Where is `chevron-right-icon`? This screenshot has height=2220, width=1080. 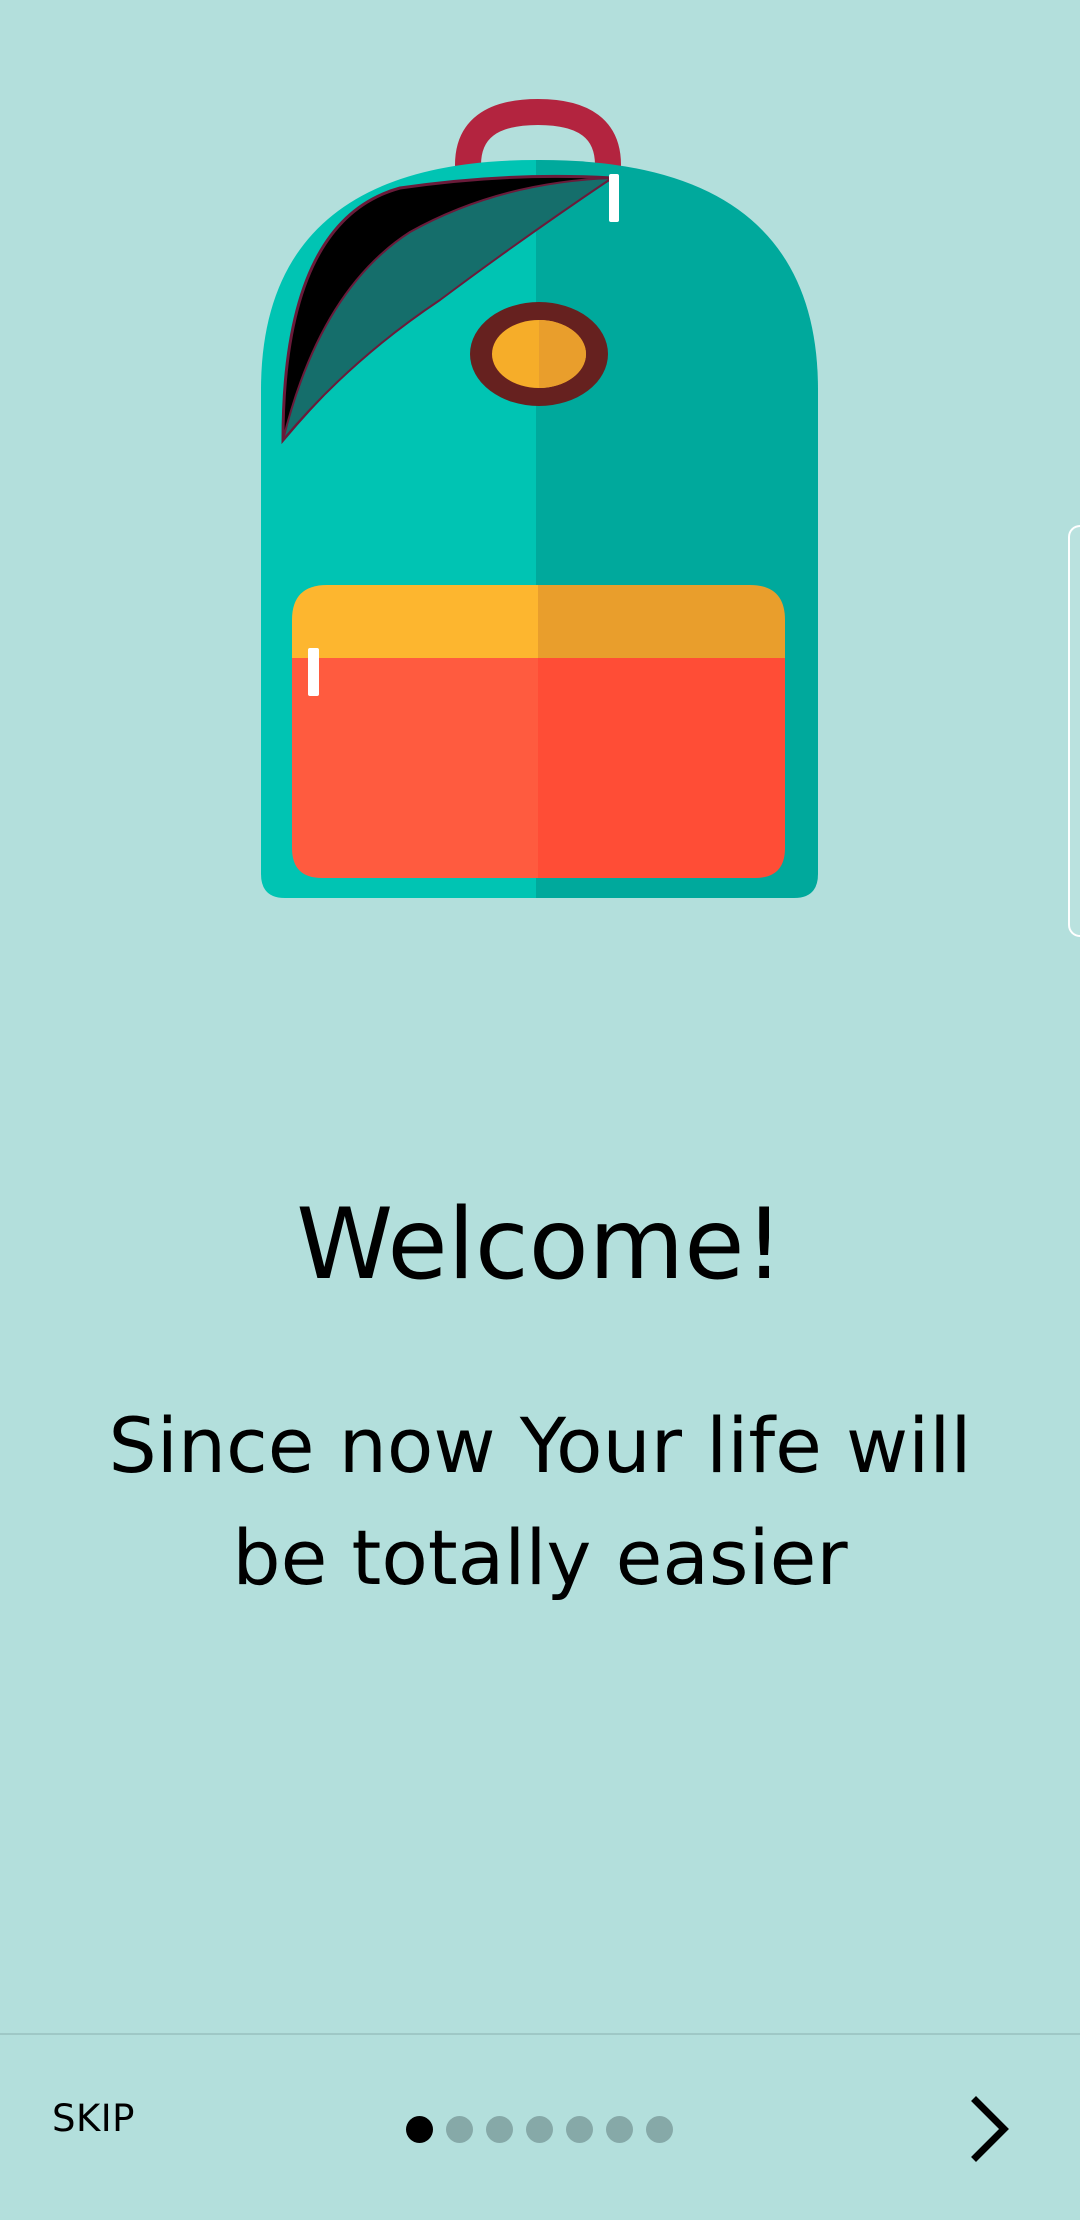
chevron-right-icon is located at coordinates (991, 2129).